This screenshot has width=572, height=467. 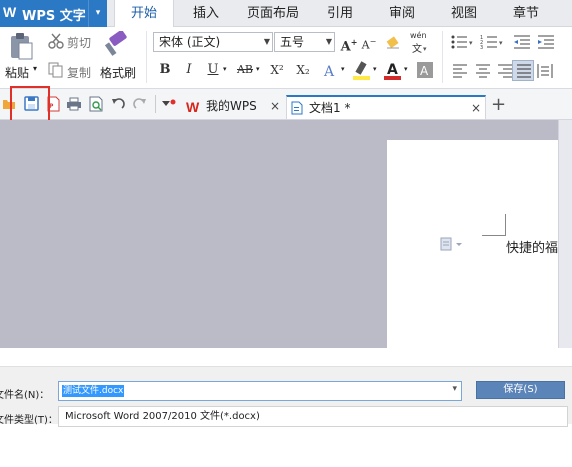 What do you see at coordinates (343, 69) in the screenshot?
I see `text-effect-dropdown-icon: ▾` at bounding box center [343, 69].